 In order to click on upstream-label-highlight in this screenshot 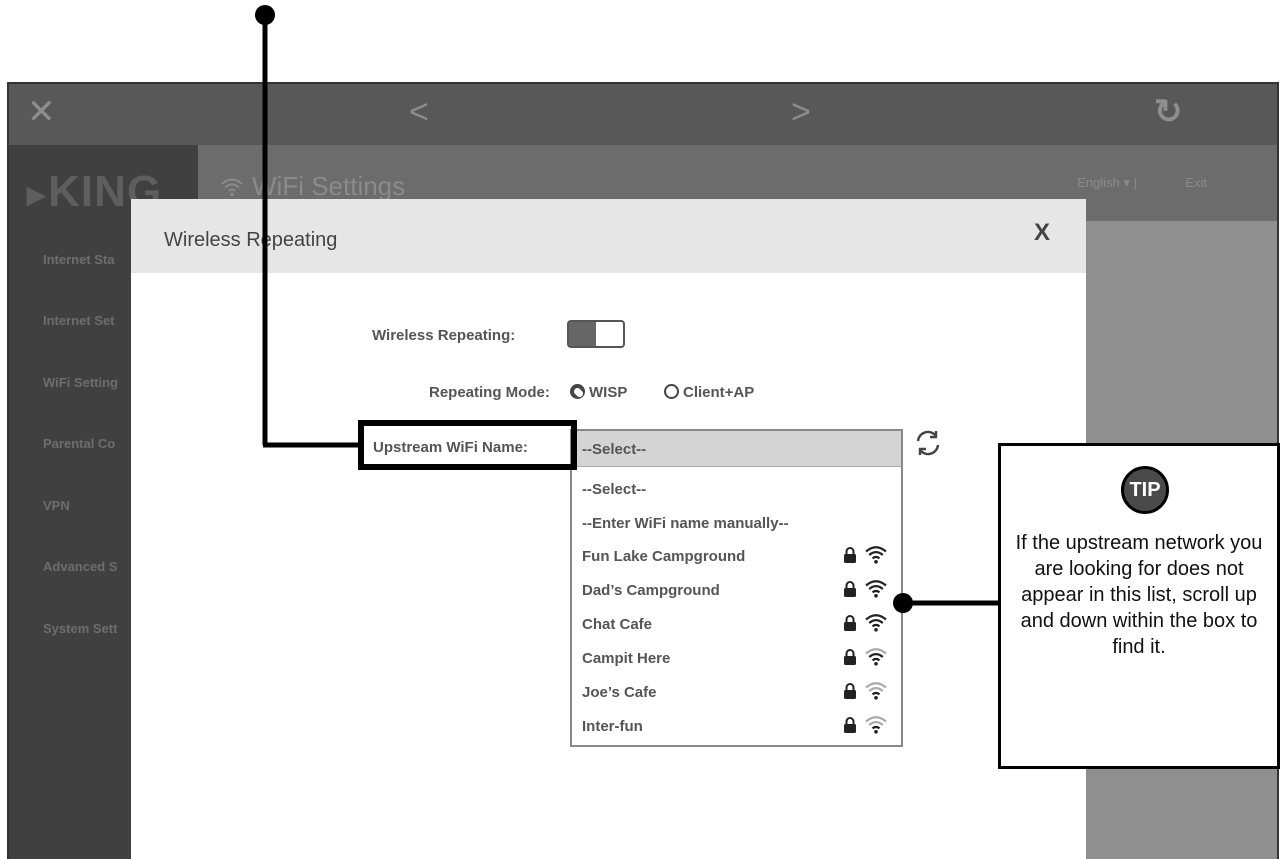, I will do `click(467, 445)`.